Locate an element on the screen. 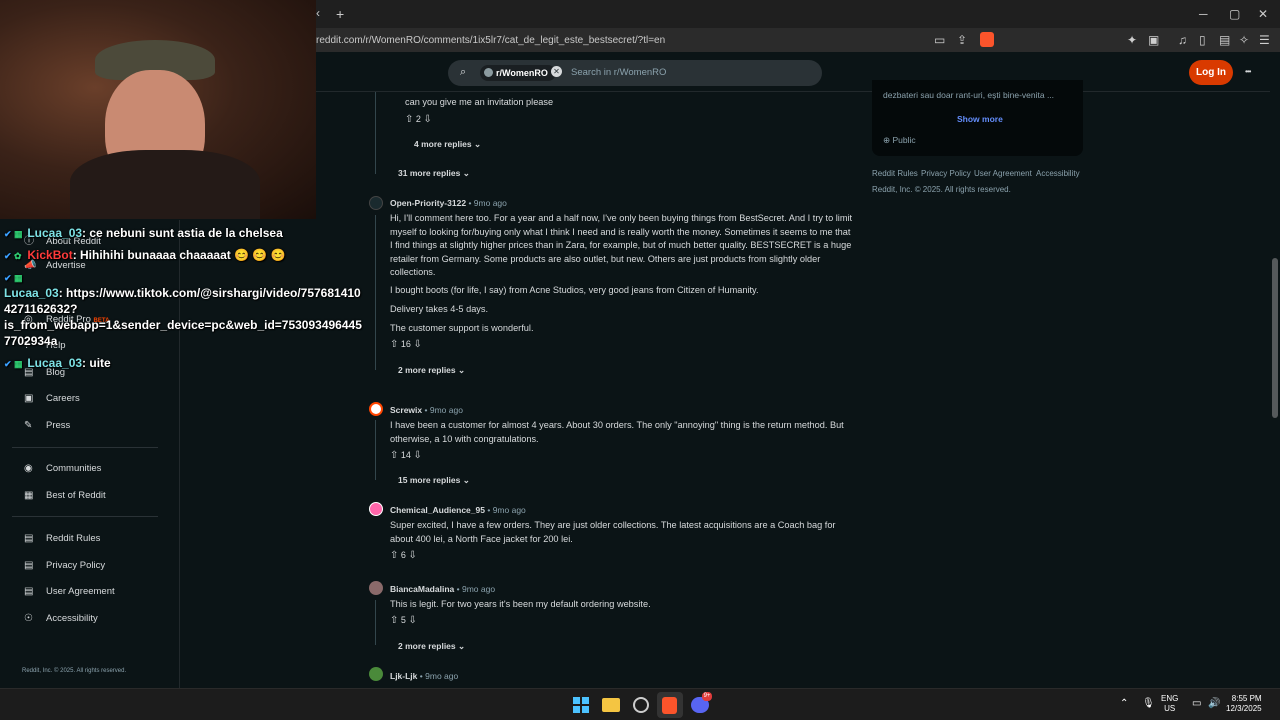 This screenshot has width=1280, height=720. sidebar-item-communities: ◉ Communities is located at coordinates (62, 468).